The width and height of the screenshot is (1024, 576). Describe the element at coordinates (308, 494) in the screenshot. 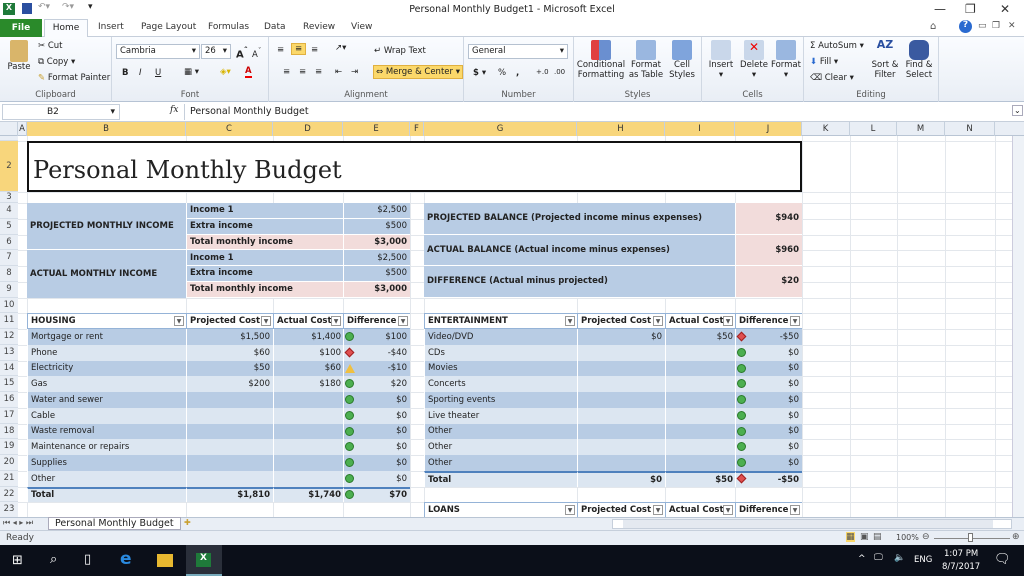

I see `housing-actual-cost: $1,740` at that location.